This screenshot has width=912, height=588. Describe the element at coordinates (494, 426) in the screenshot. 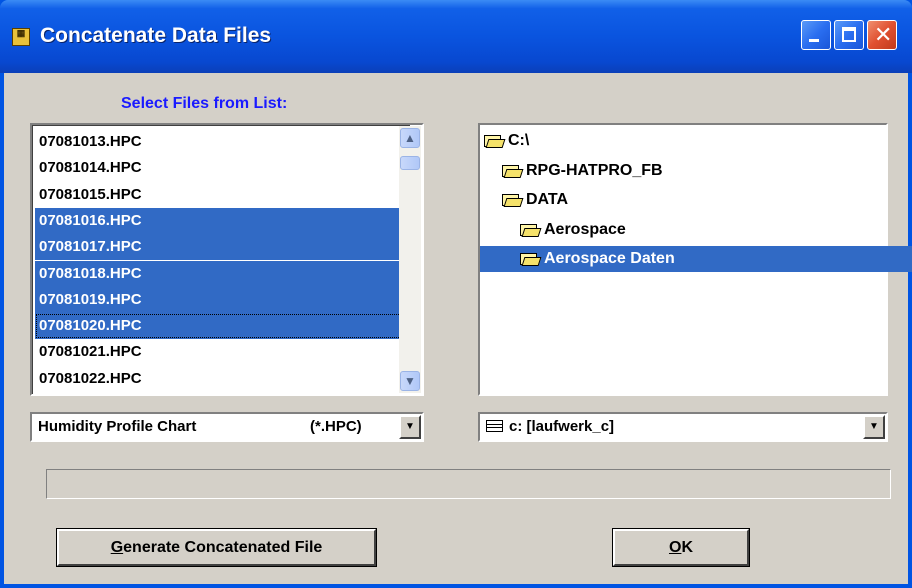

I see `drive-icon` at that location.